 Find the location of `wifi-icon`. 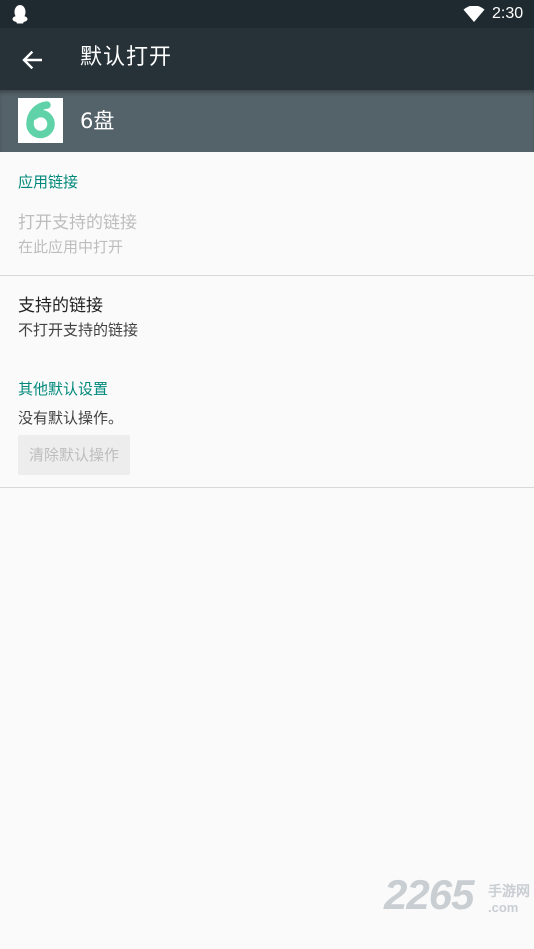

wifi-icon is located at coordinates (474, 14).